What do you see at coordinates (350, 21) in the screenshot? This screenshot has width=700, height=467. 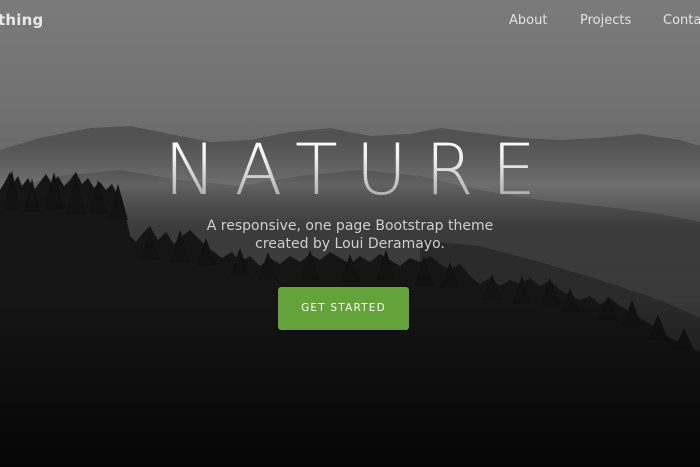 I see `top-navbar: thing About Projects Contac` at bounding box center [350, 21].